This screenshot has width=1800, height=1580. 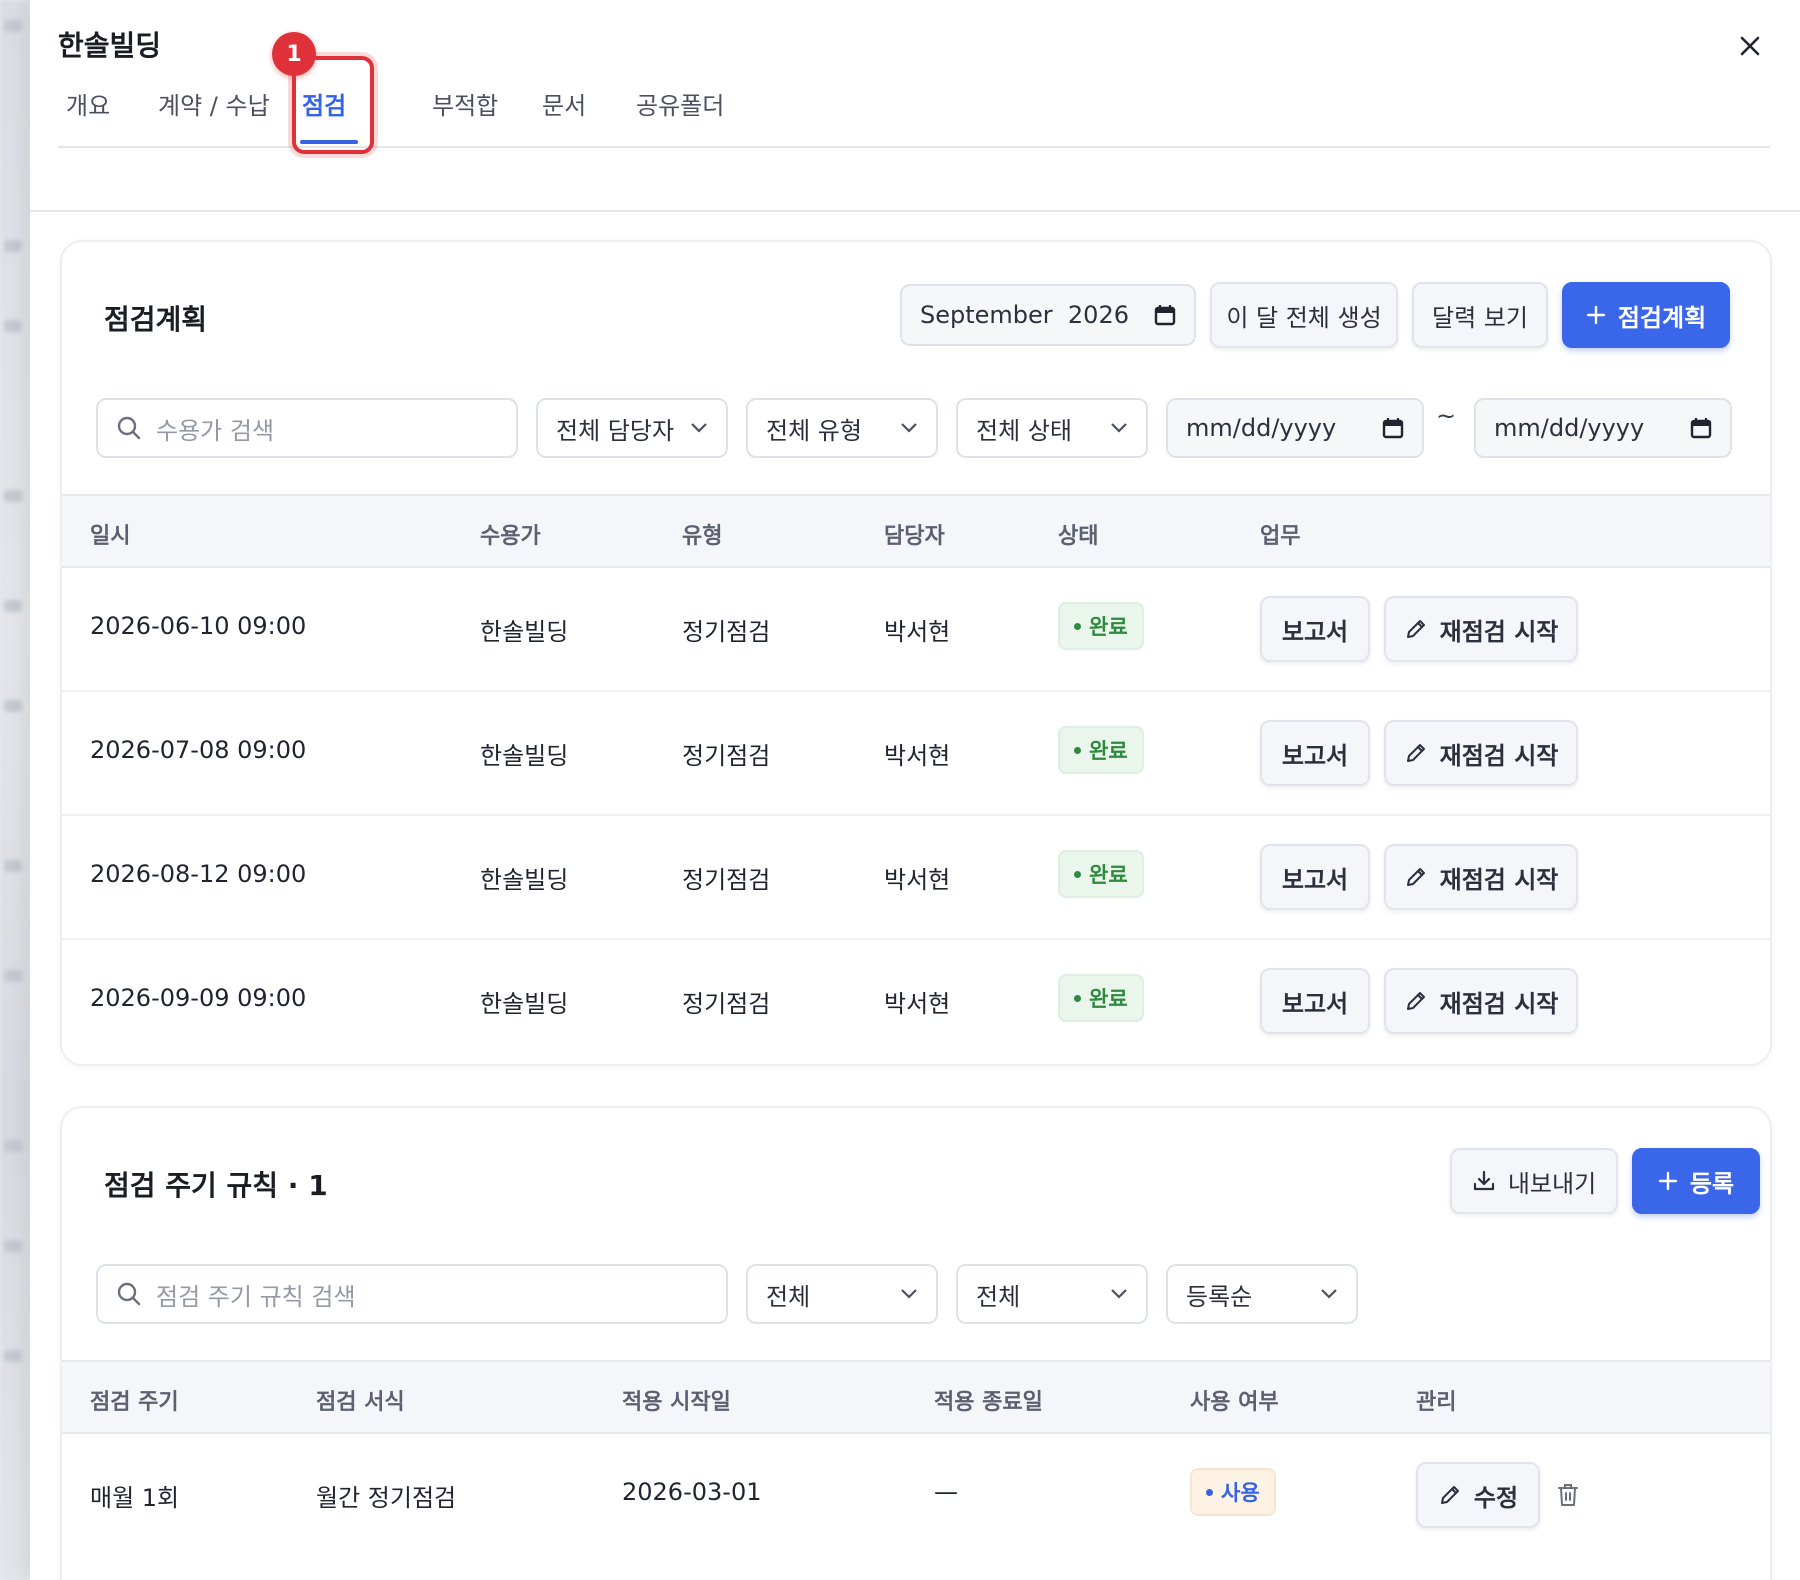 I want to click on col-type: 유형, so click(x=702, y=536).